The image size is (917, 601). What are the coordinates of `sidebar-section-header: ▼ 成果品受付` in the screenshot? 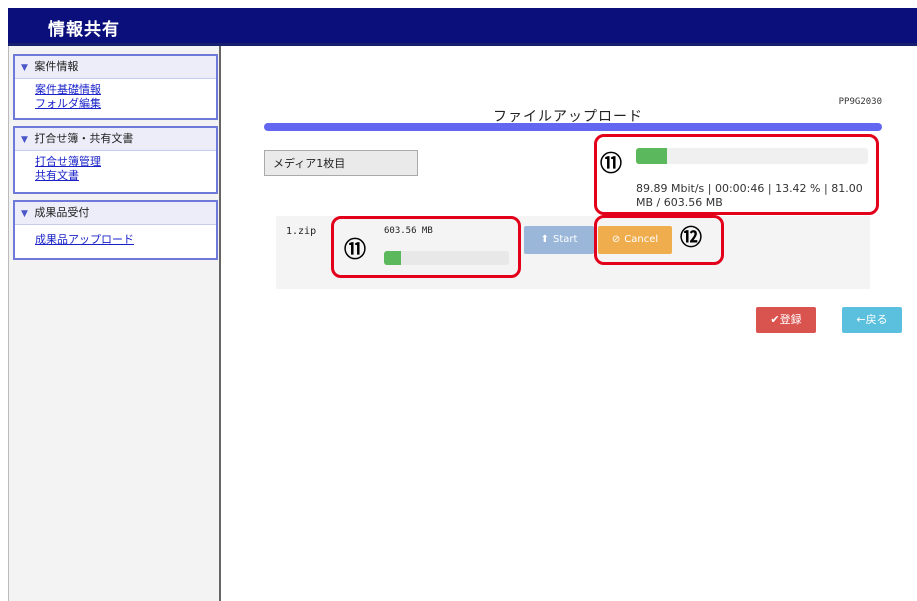 It's located at (115, 213).